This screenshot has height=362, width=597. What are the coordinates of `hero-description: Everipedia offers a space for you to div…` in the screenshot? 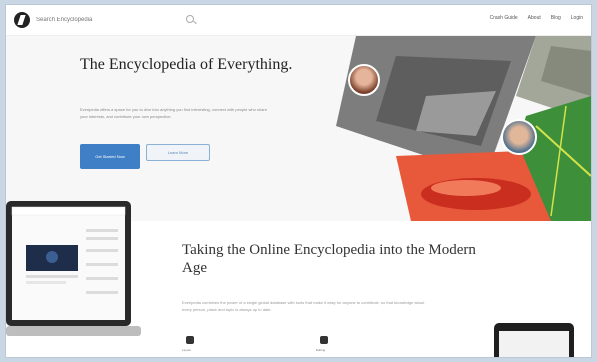 It's located at (173, 113).